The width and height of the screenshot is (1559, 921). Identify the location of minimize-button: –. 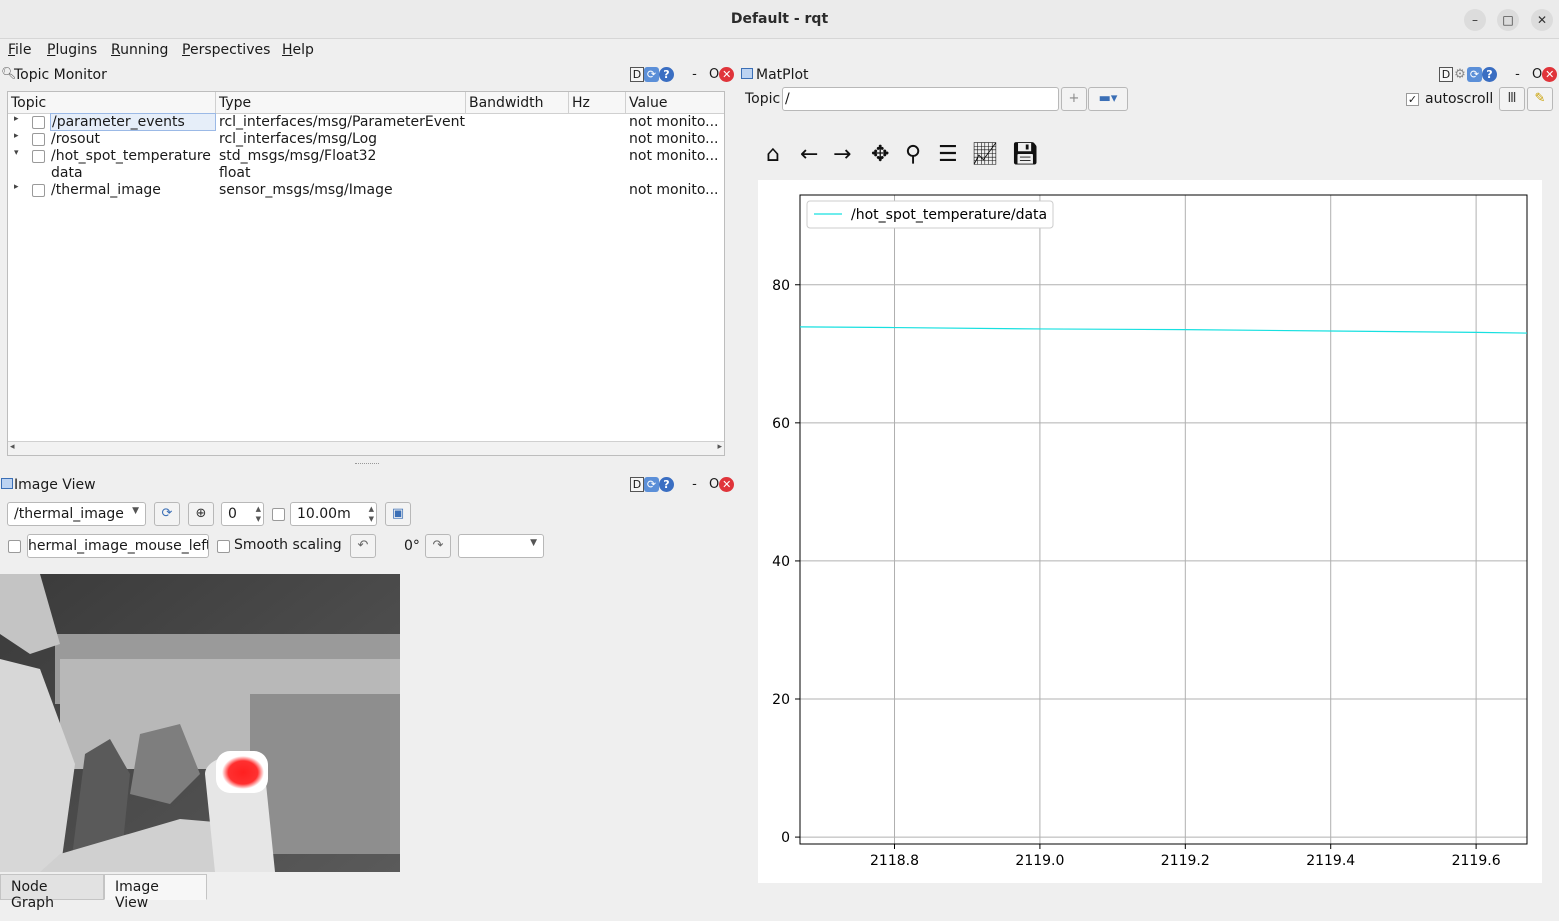
(1475, 20).